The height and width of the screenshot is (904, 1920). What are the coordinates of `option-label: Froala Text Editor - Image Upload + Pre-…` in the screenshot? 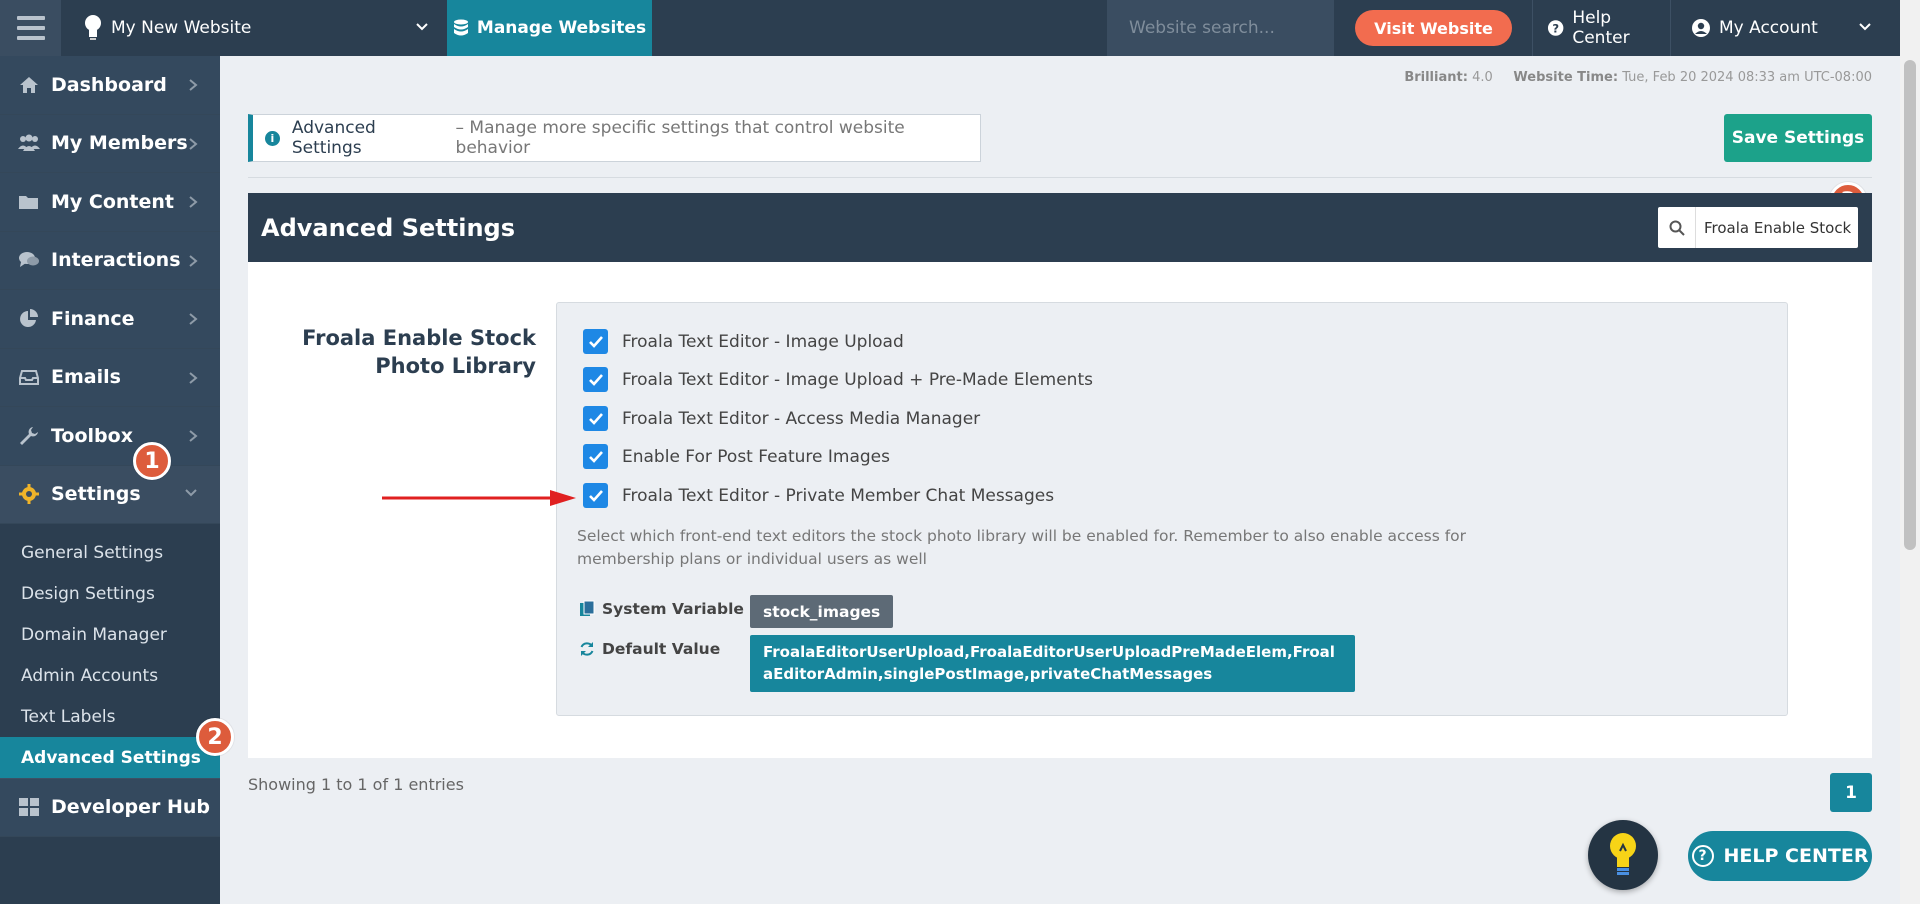 It's located at (857, 379).